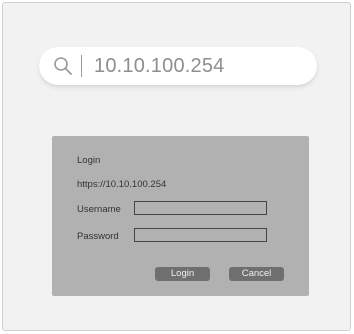  Describe the element at coordinates (159, 66) in the screenshot. I see `address-bar-url: 10.10.100.254` at that location.